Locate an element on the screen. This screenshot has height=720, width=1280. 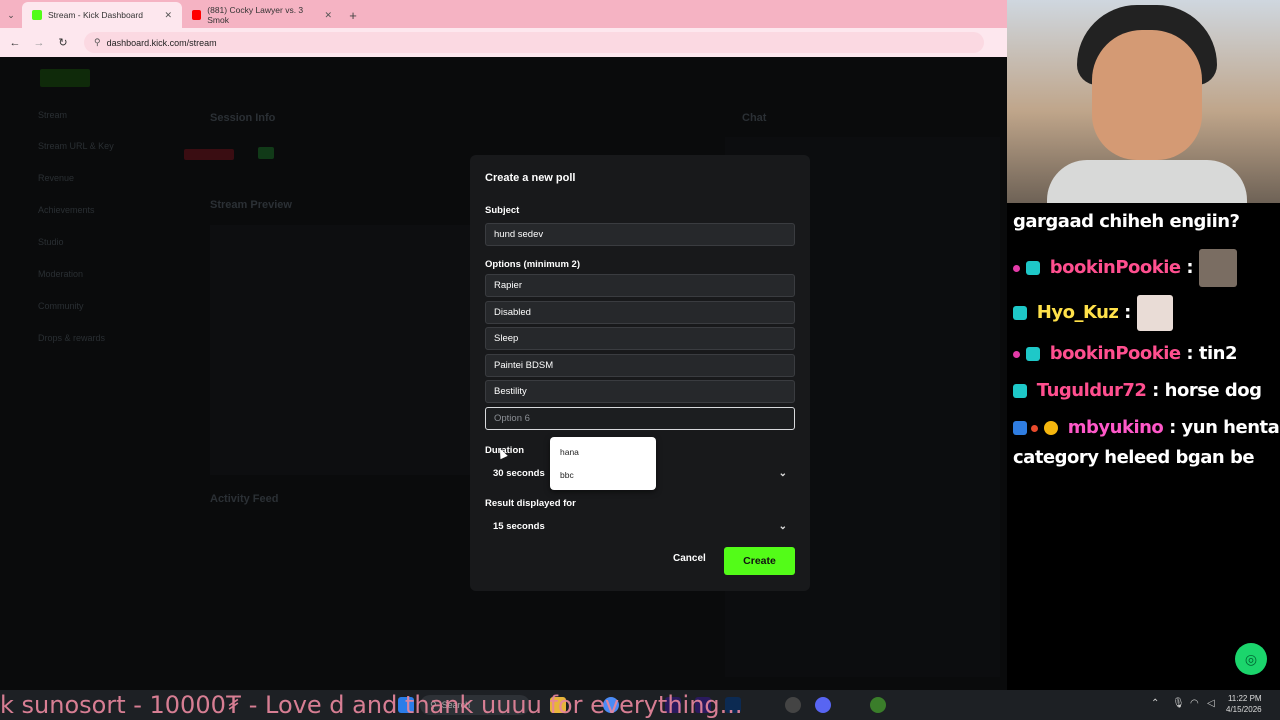
result-duration-value: 15 seconds is located at coordinates (519, 526).